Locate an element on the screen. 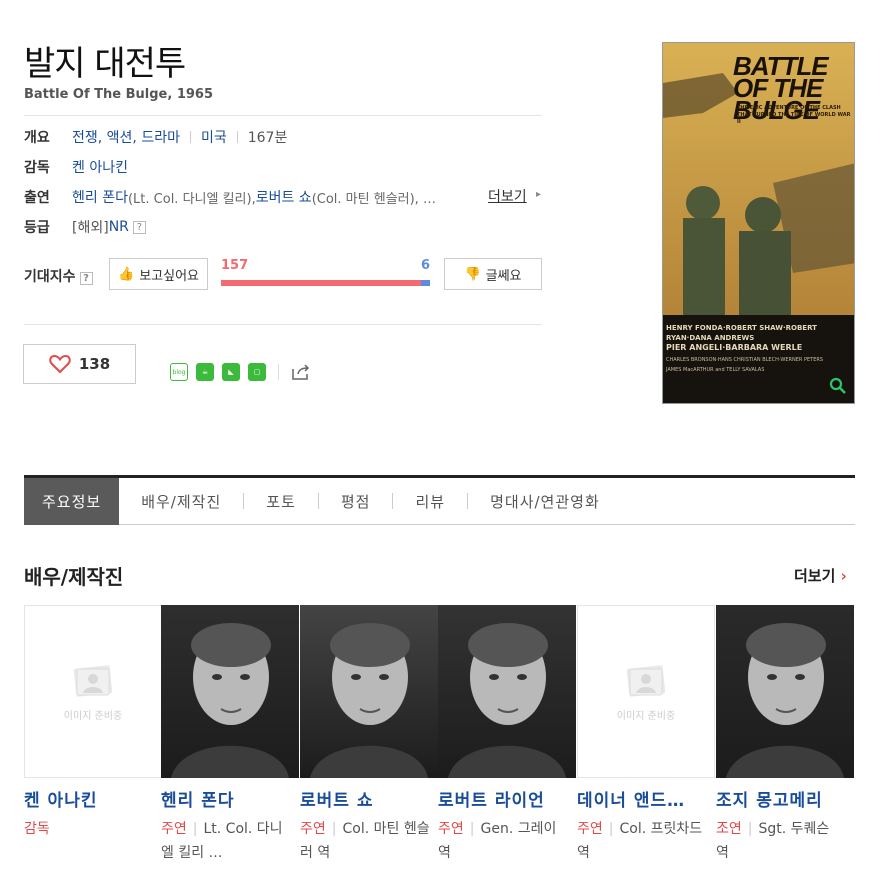 The image size is (880, 870). expectation-label: 기대지수? is located at coordinates (58, 276).